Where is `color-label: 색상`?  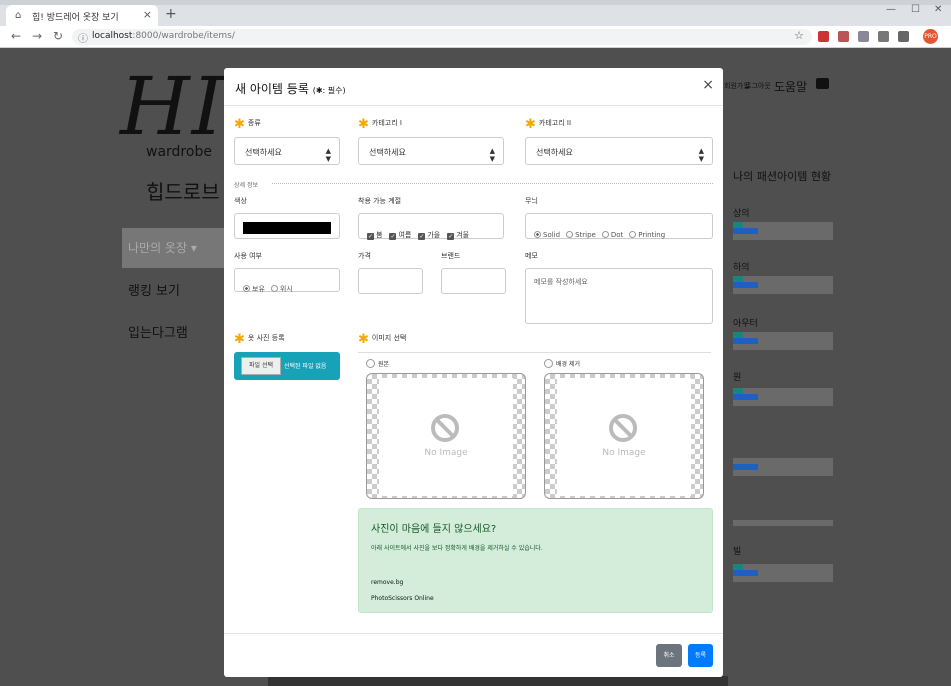 color-label: 색상 is located at coordinates (240, 201).